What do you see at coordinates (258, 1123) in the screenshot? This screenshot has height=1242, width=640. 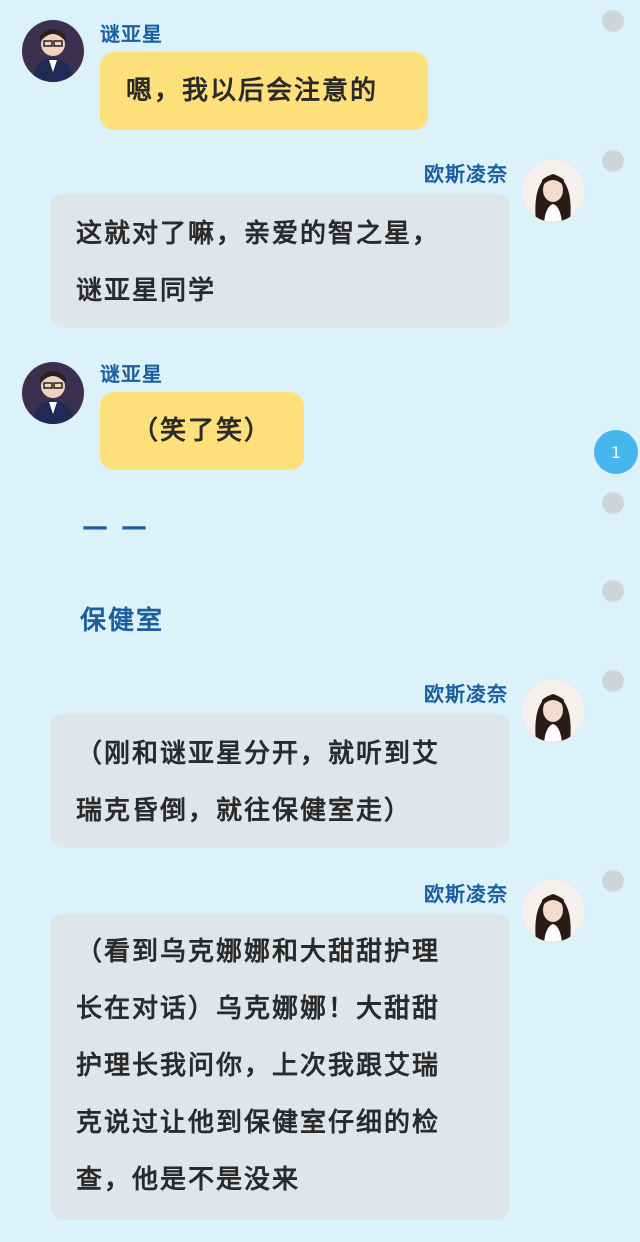 I see `message-text-line: 克说过让他到保健室仔细的检` at bounding box center [258, 1123].